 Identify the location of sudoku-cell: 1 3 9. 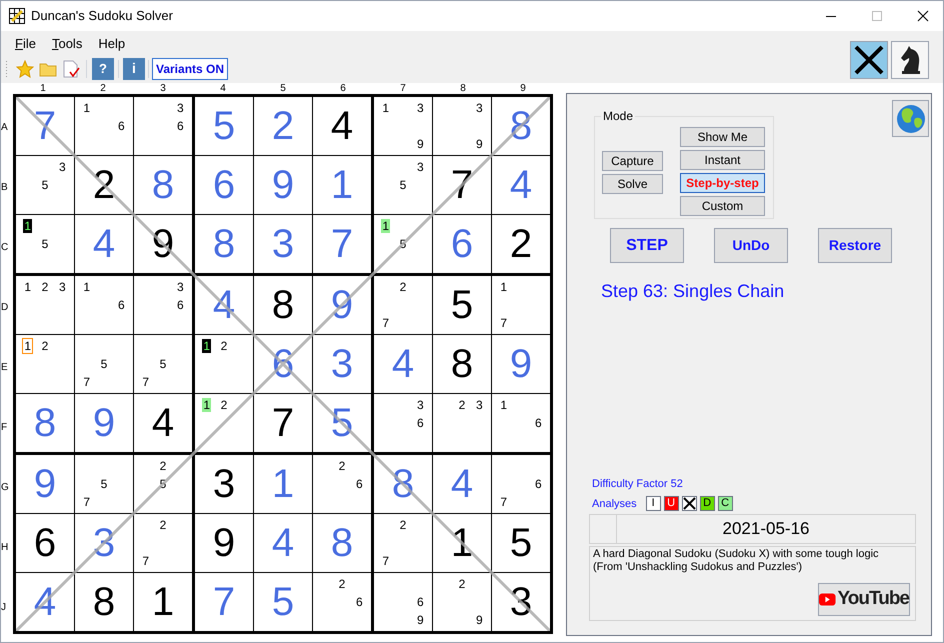
(403, 126).